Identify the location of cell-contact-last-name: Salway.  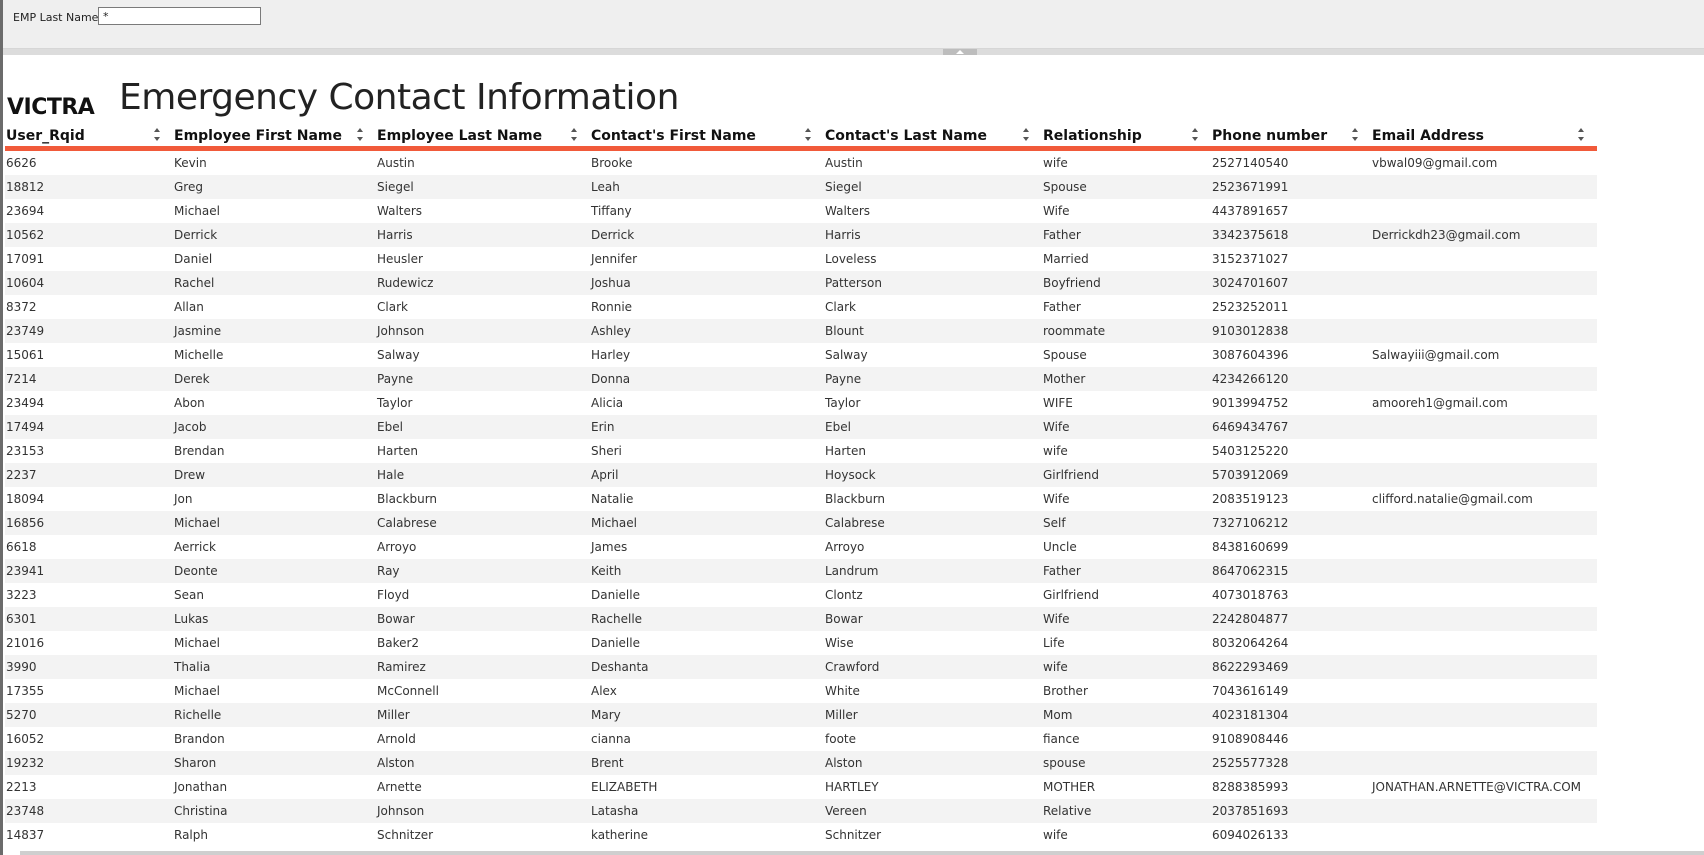
(846, 355).